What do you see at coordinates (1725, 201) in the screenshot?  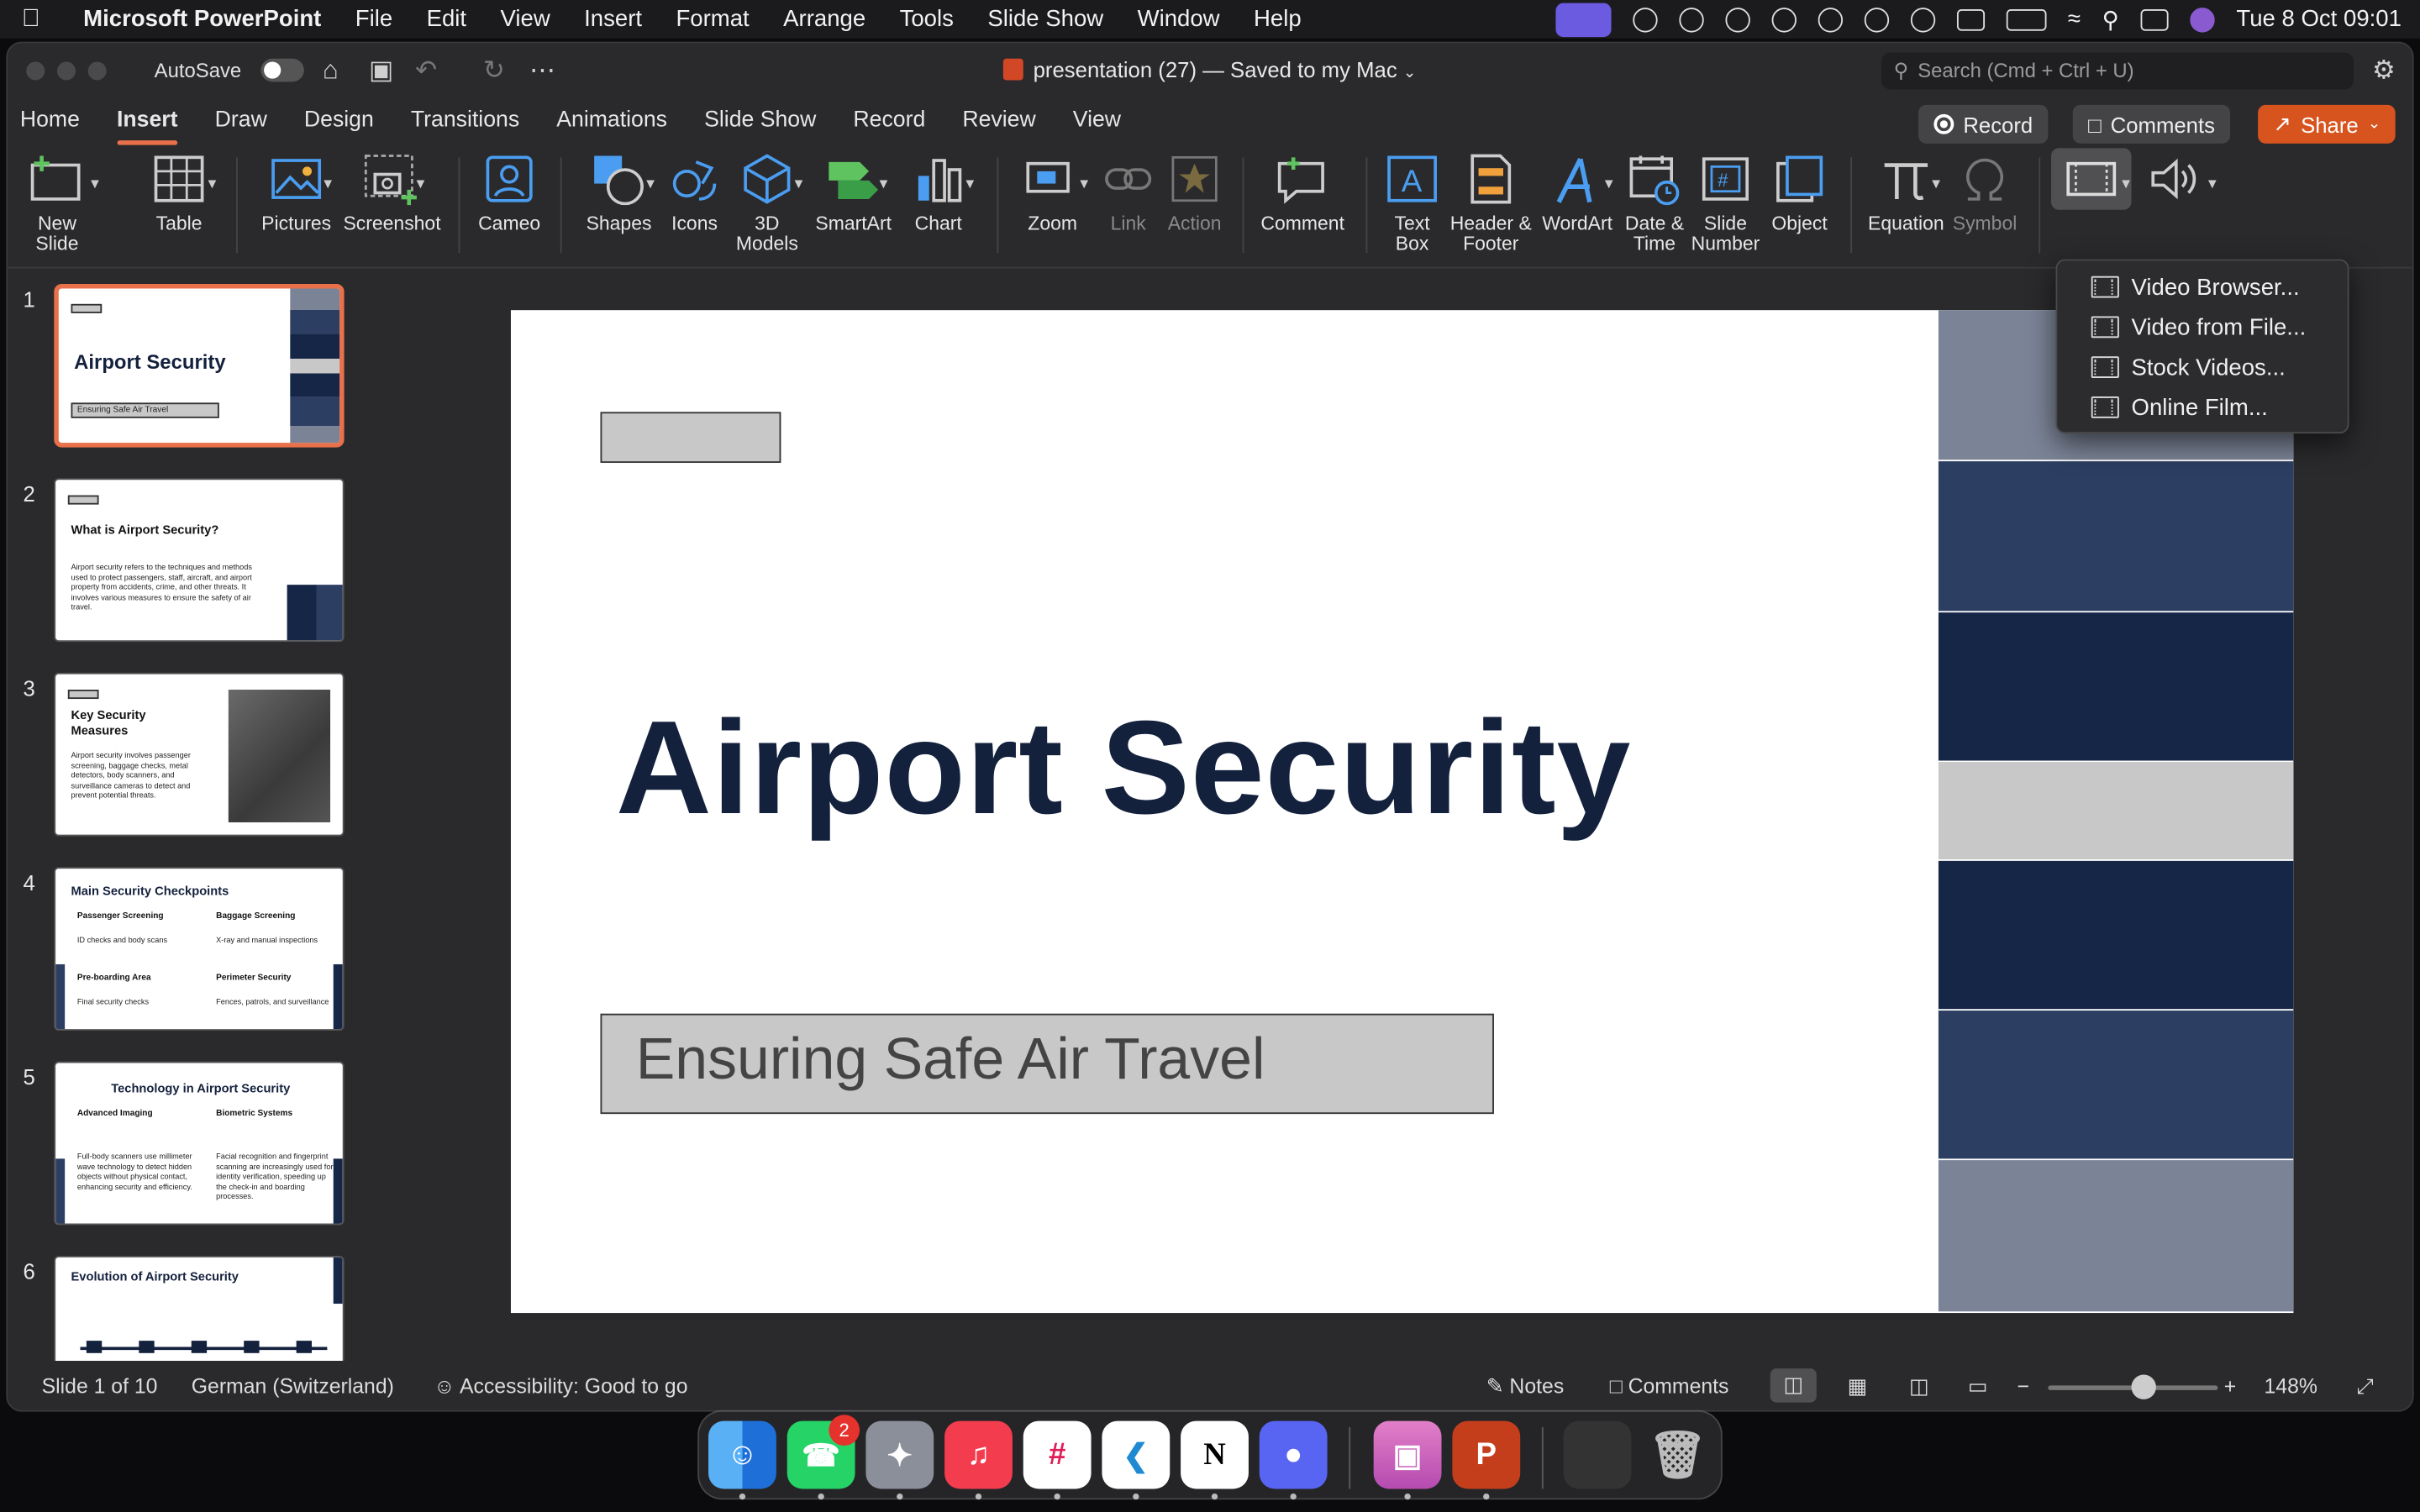 I see `slide-number-button: # Slide Number` at bounding box center [1725, 201].